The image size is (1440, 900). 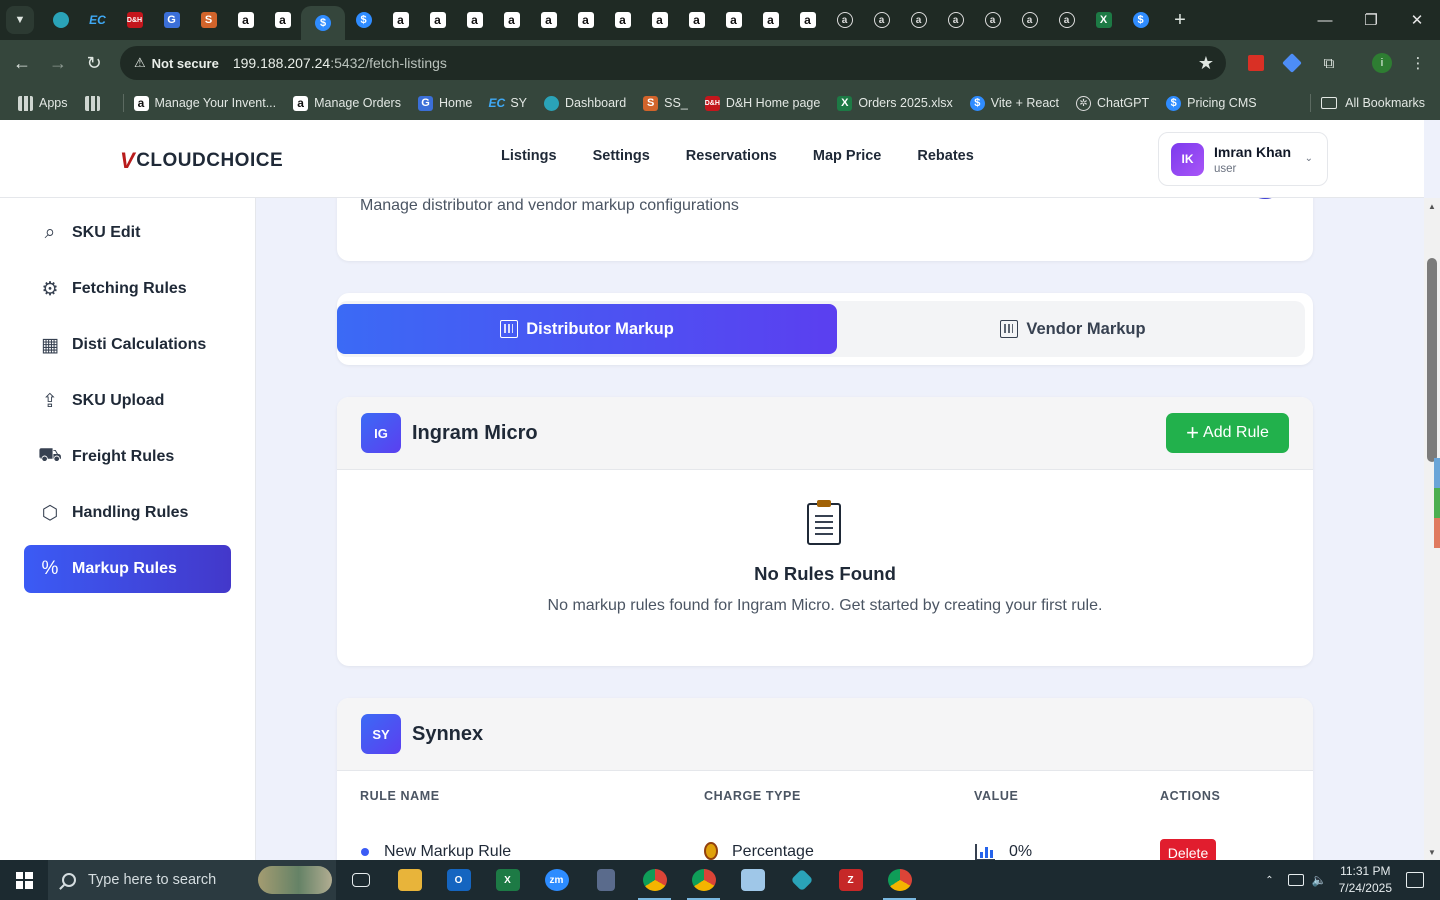 What do you see at coordinates (1415, 880) in the screenshot?
I see `notification-icon` at bounding box center [1415, 880].